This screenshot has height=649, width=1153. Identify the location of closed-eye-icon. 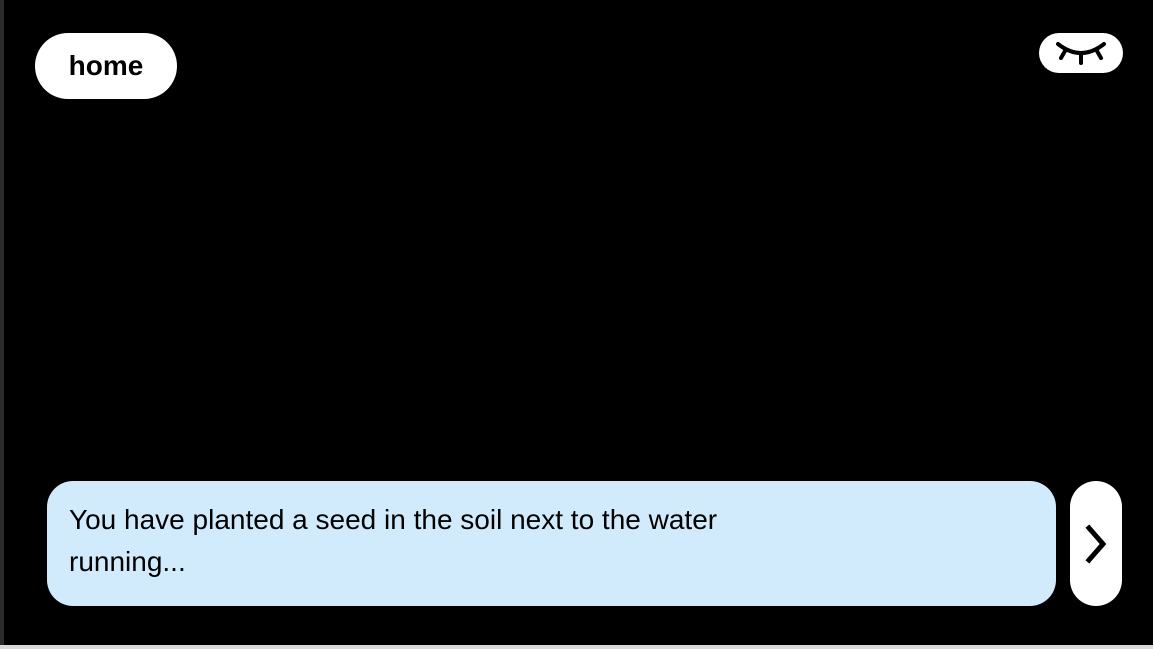
(1081, 53).